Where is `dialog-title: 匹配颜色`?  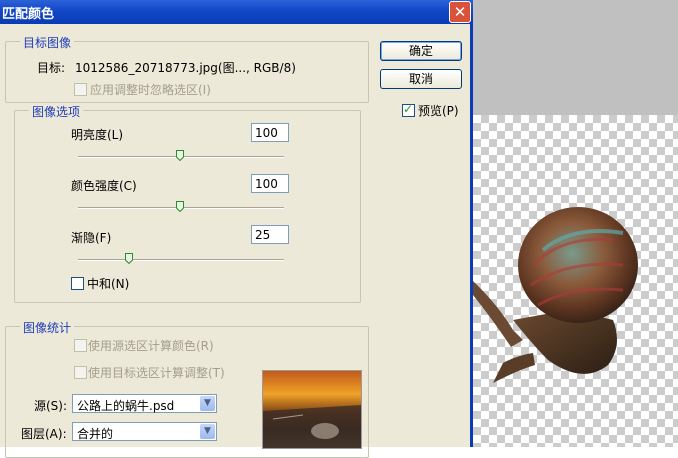
dialog-title: 匹配颜色 is located at coordinates (28, 14).